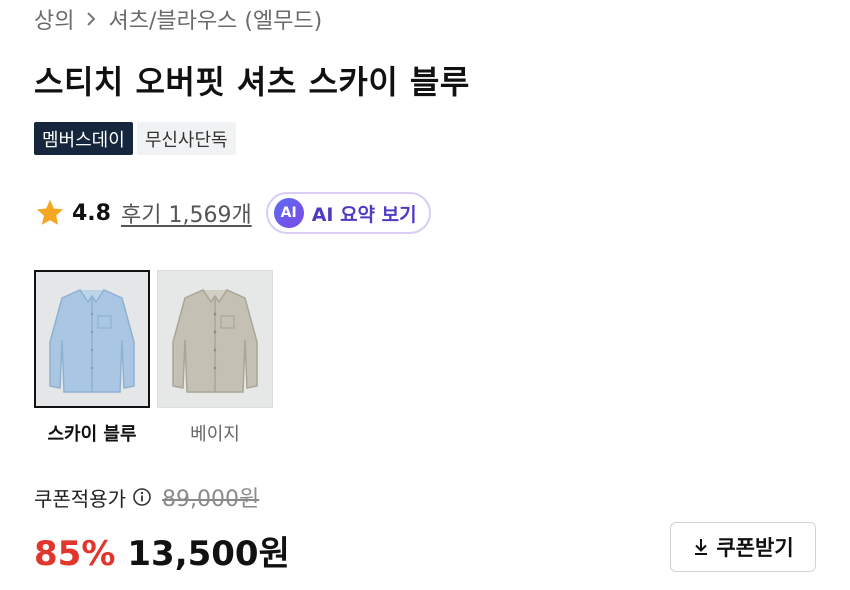 This screenshot has width=850, height=590. I want to click on badge-list: 멤버스데이 무신사단독, so click(135, 138).